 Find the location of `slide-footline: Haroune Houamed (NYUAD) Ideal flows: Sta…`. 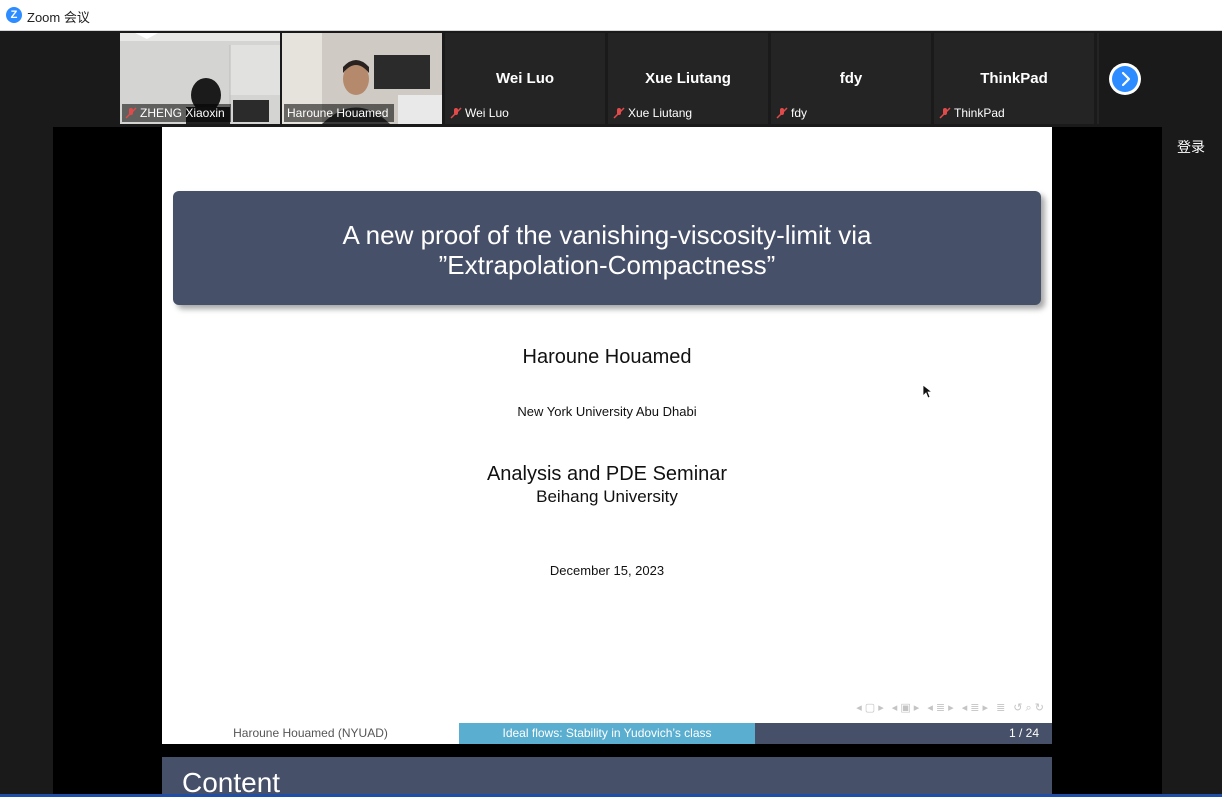

slide-footline: Haroune Houamed (NYUAD) Ideal flows: Sta… is located at coordinates (607, 733).